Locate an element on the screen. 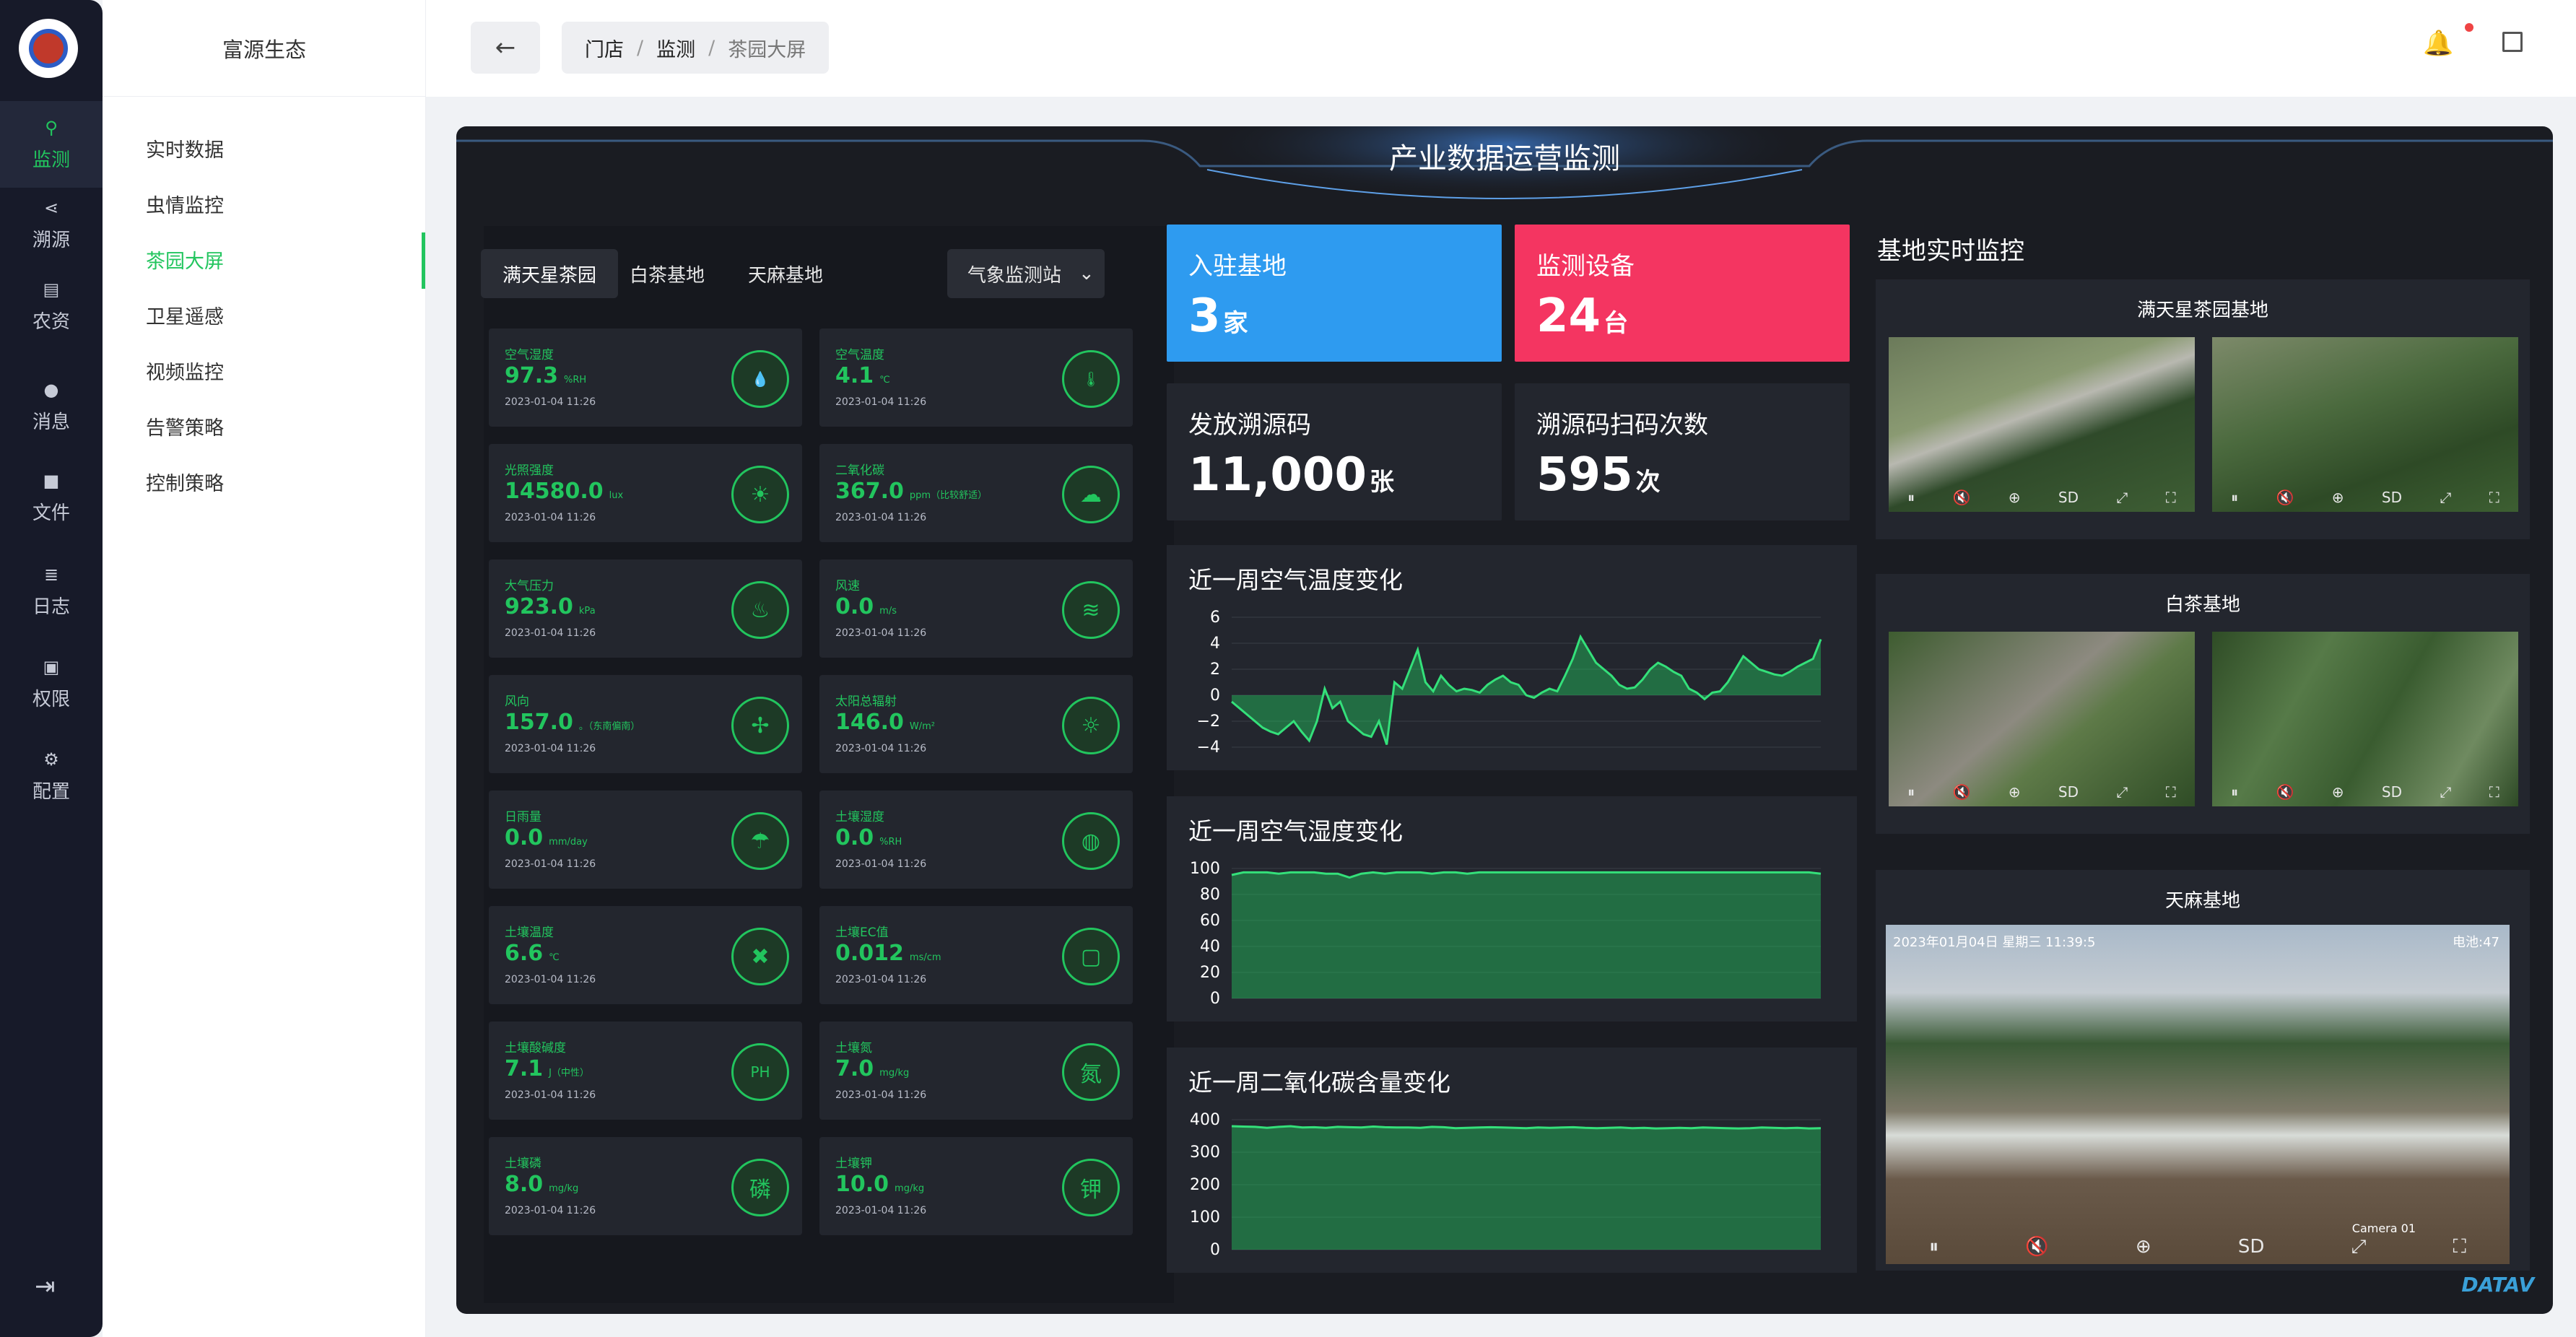 This screenshot has height=1337, width=2576. nav-item-0: ⚲ 监测 is located at coordinates (51, 144).